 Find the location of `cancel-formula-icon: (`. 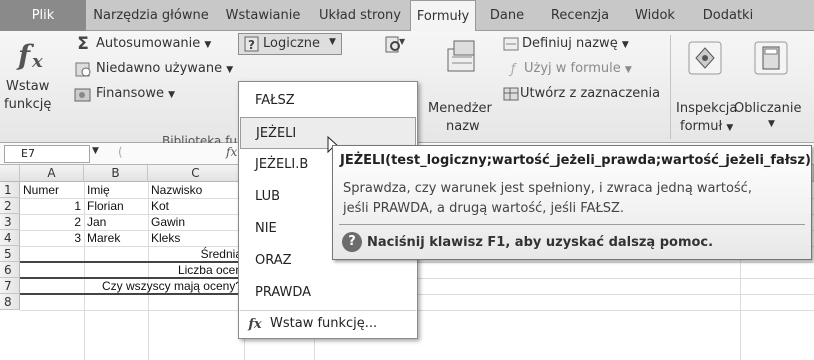

cancel-formula-icon: ( is located at coordinates (120, 152).